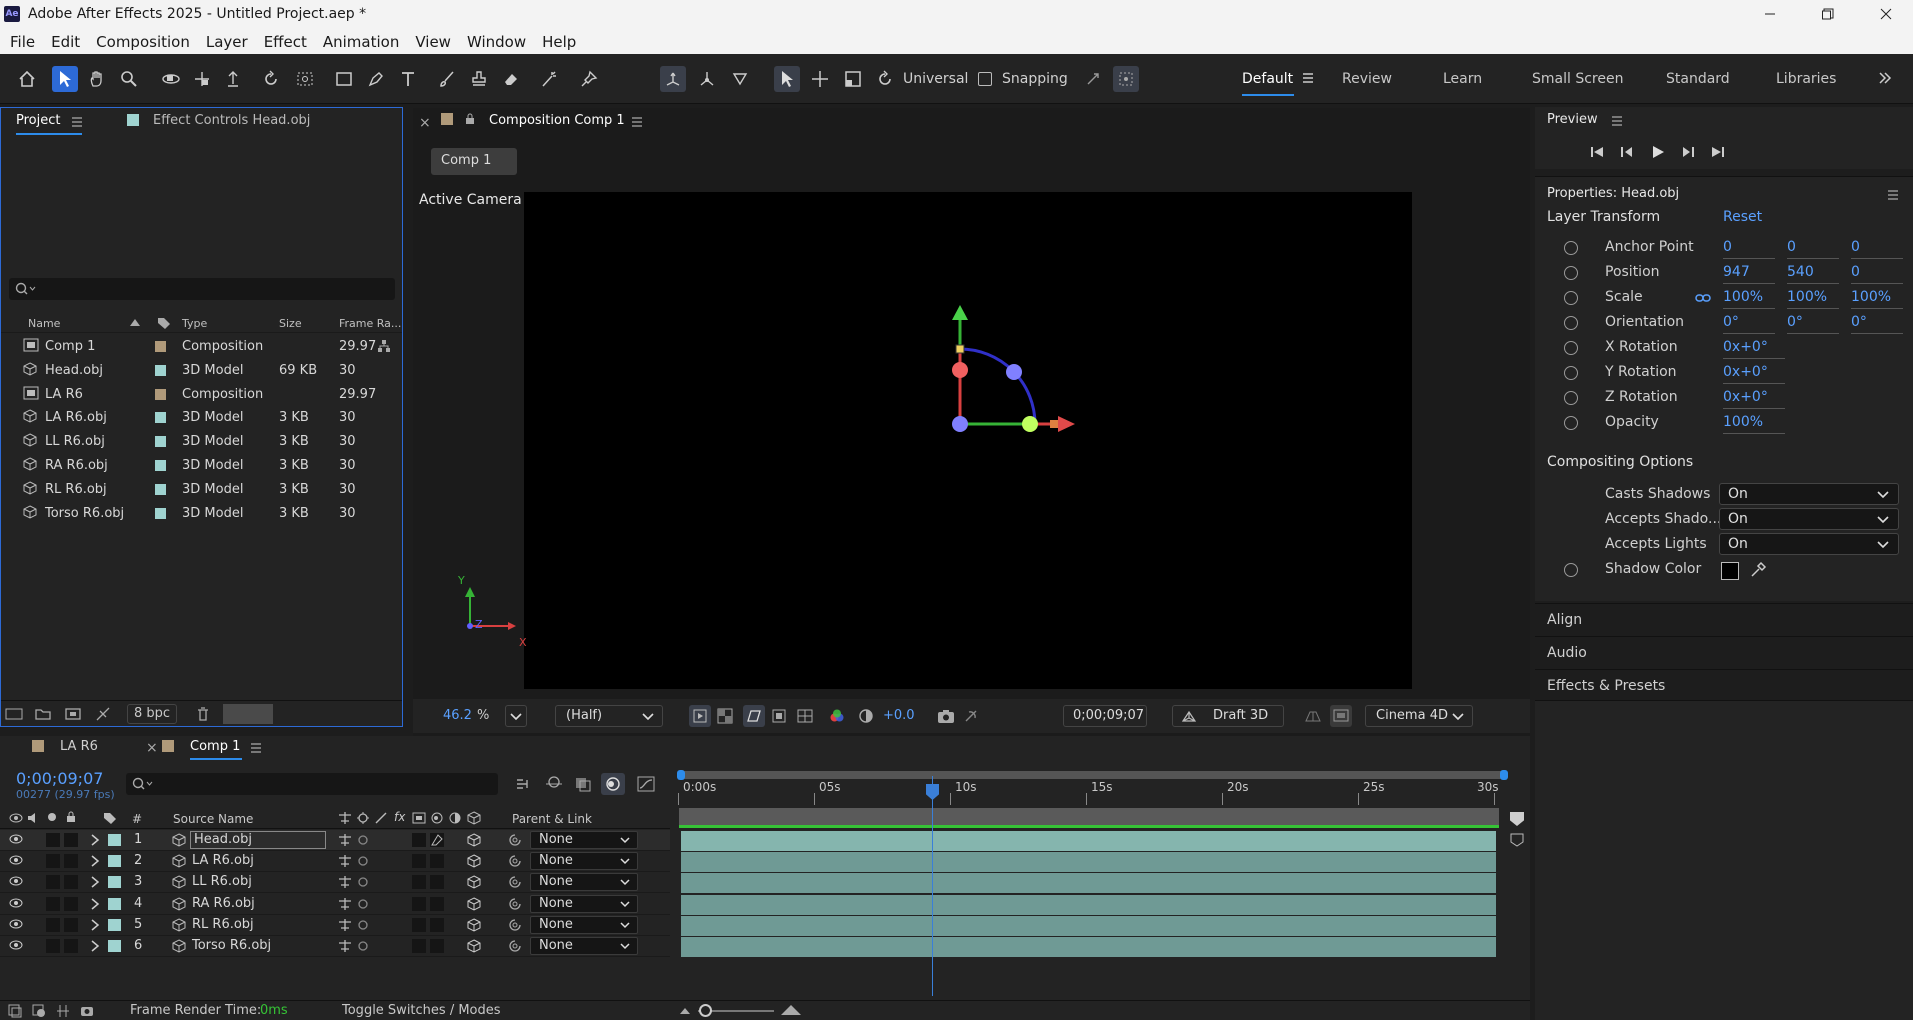 This screenshot has width=1913, height=1020. I want to click on workspace-review: Review, so click(1367, 79).